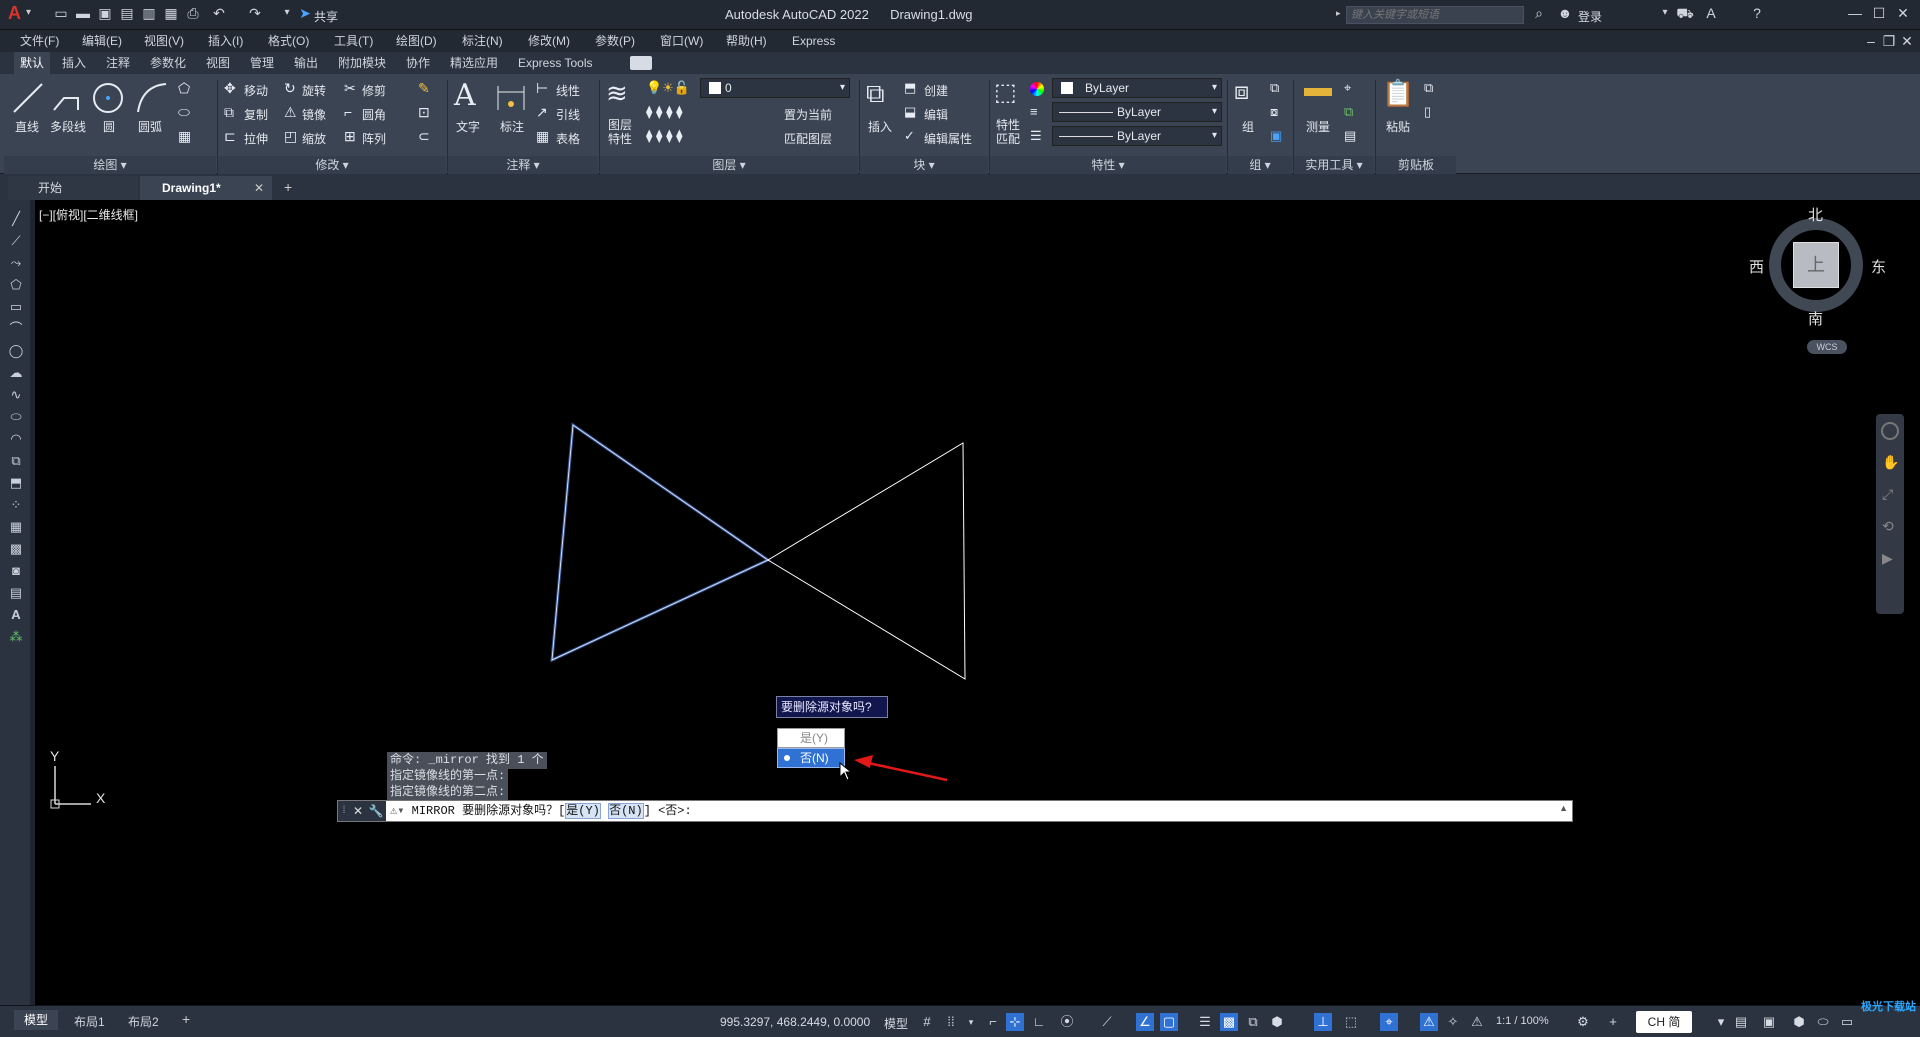  I want to click on measure-icon, so click(1318, 92).